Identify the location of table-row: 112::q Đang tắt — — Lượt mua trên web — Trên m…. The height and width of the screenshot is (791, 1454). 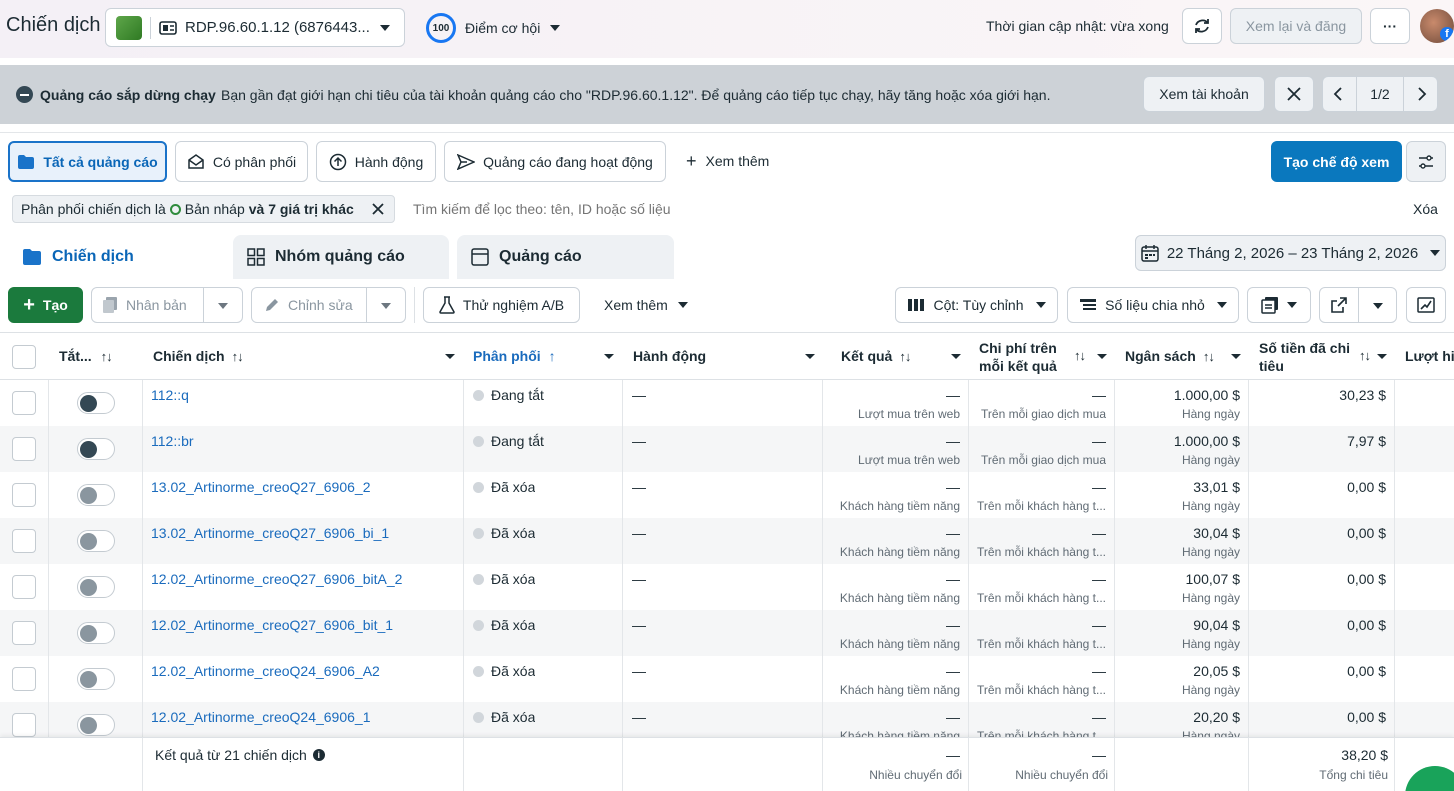
(727, 403).